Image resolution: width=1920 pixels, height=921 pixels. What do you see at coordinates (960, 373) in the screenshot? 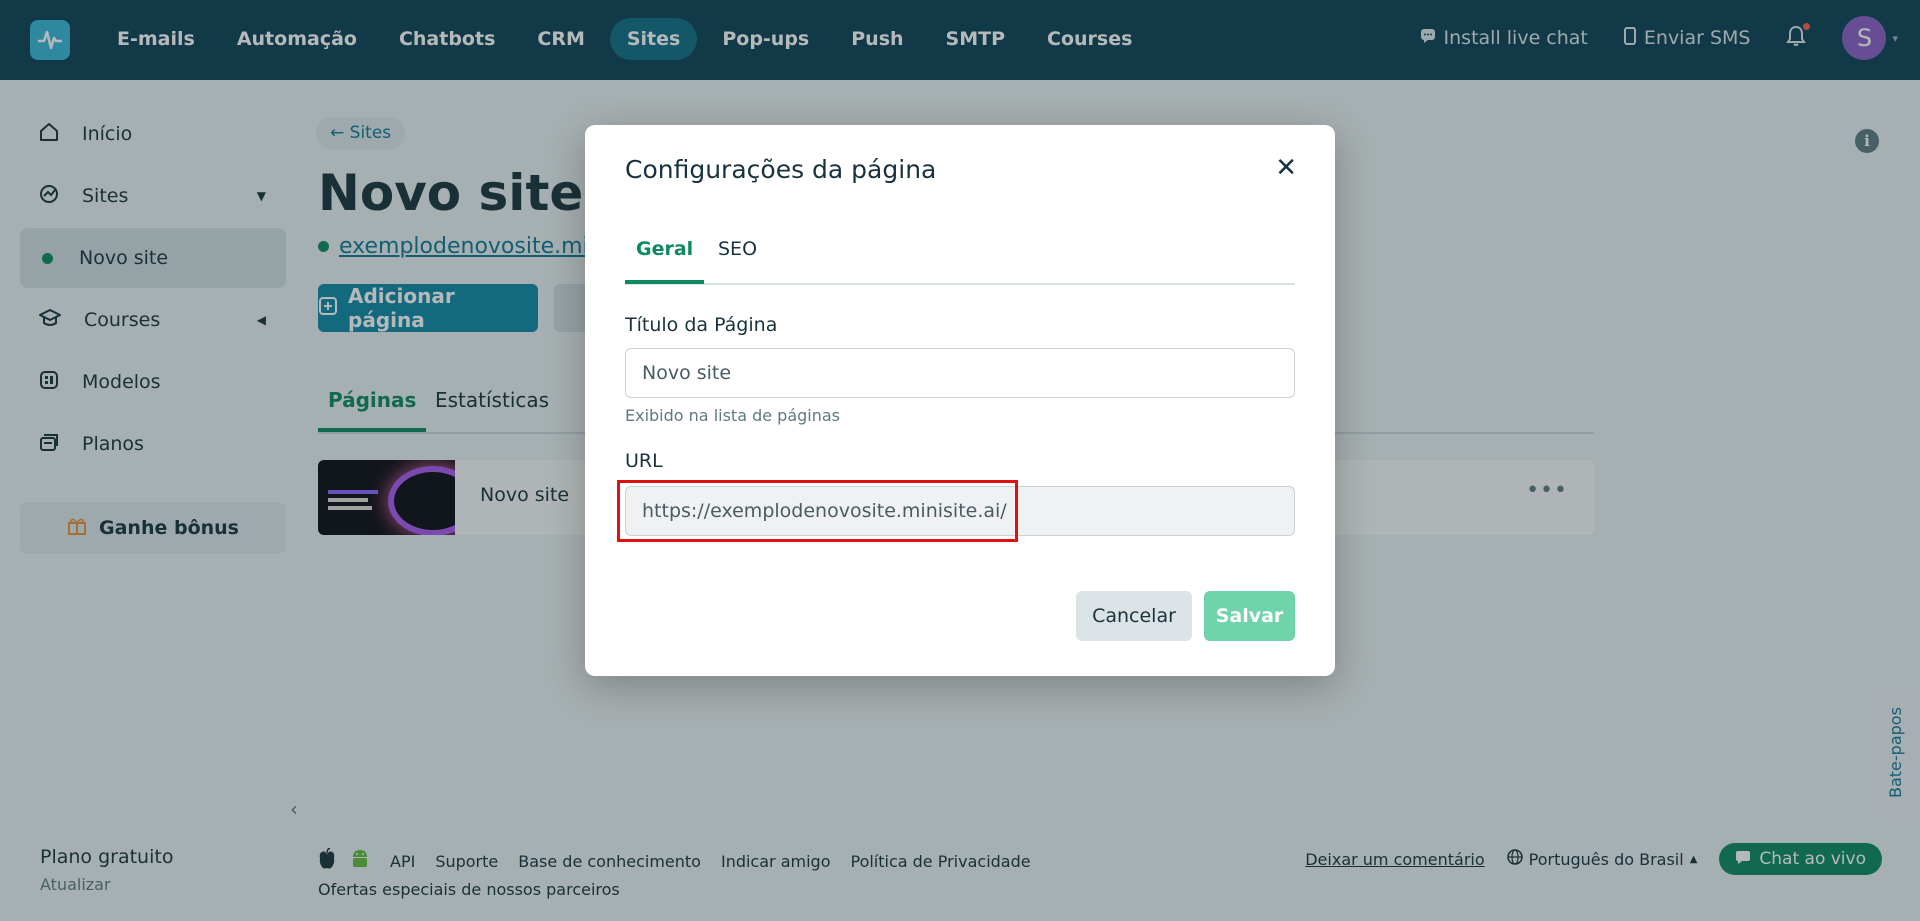
I see `page-title-input: Novo site` at bounding box center [960, 373].